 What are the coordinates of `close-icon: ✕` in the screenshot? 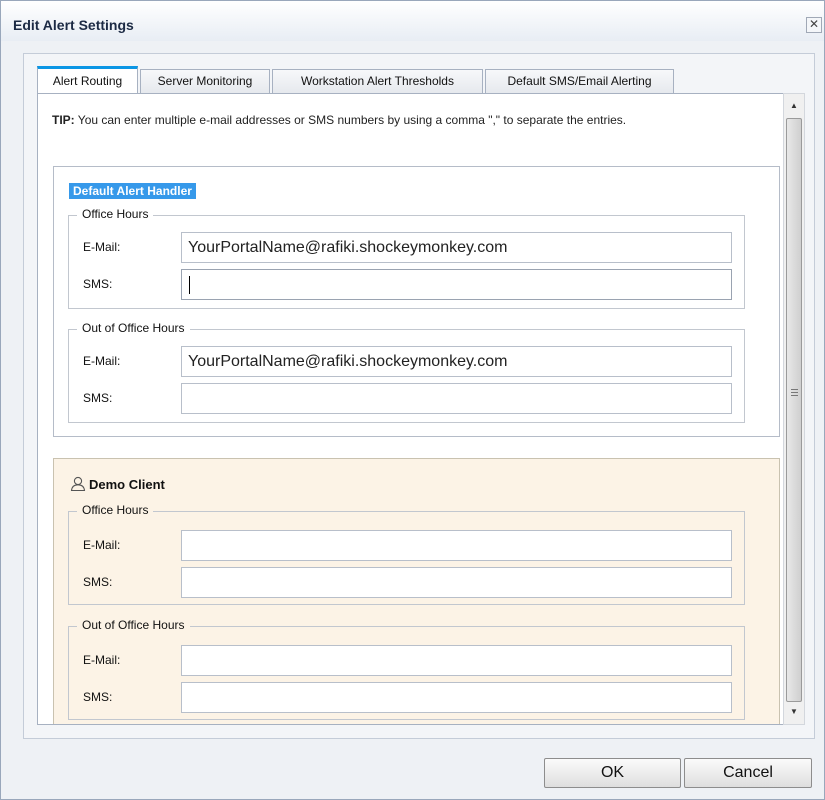 It's located at (814, 25).